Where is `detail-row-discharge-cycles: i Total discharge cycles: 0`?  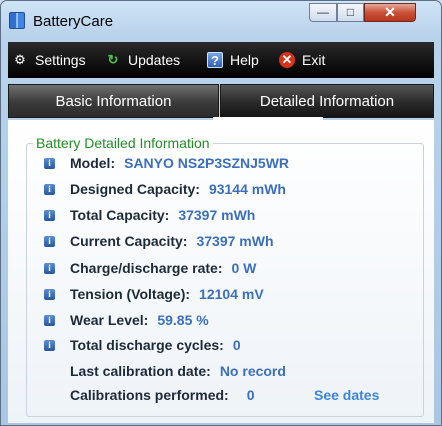
detail-row-discharge-cycles: i Total discharge cycles: 0 is located at coordinates (142, 345).